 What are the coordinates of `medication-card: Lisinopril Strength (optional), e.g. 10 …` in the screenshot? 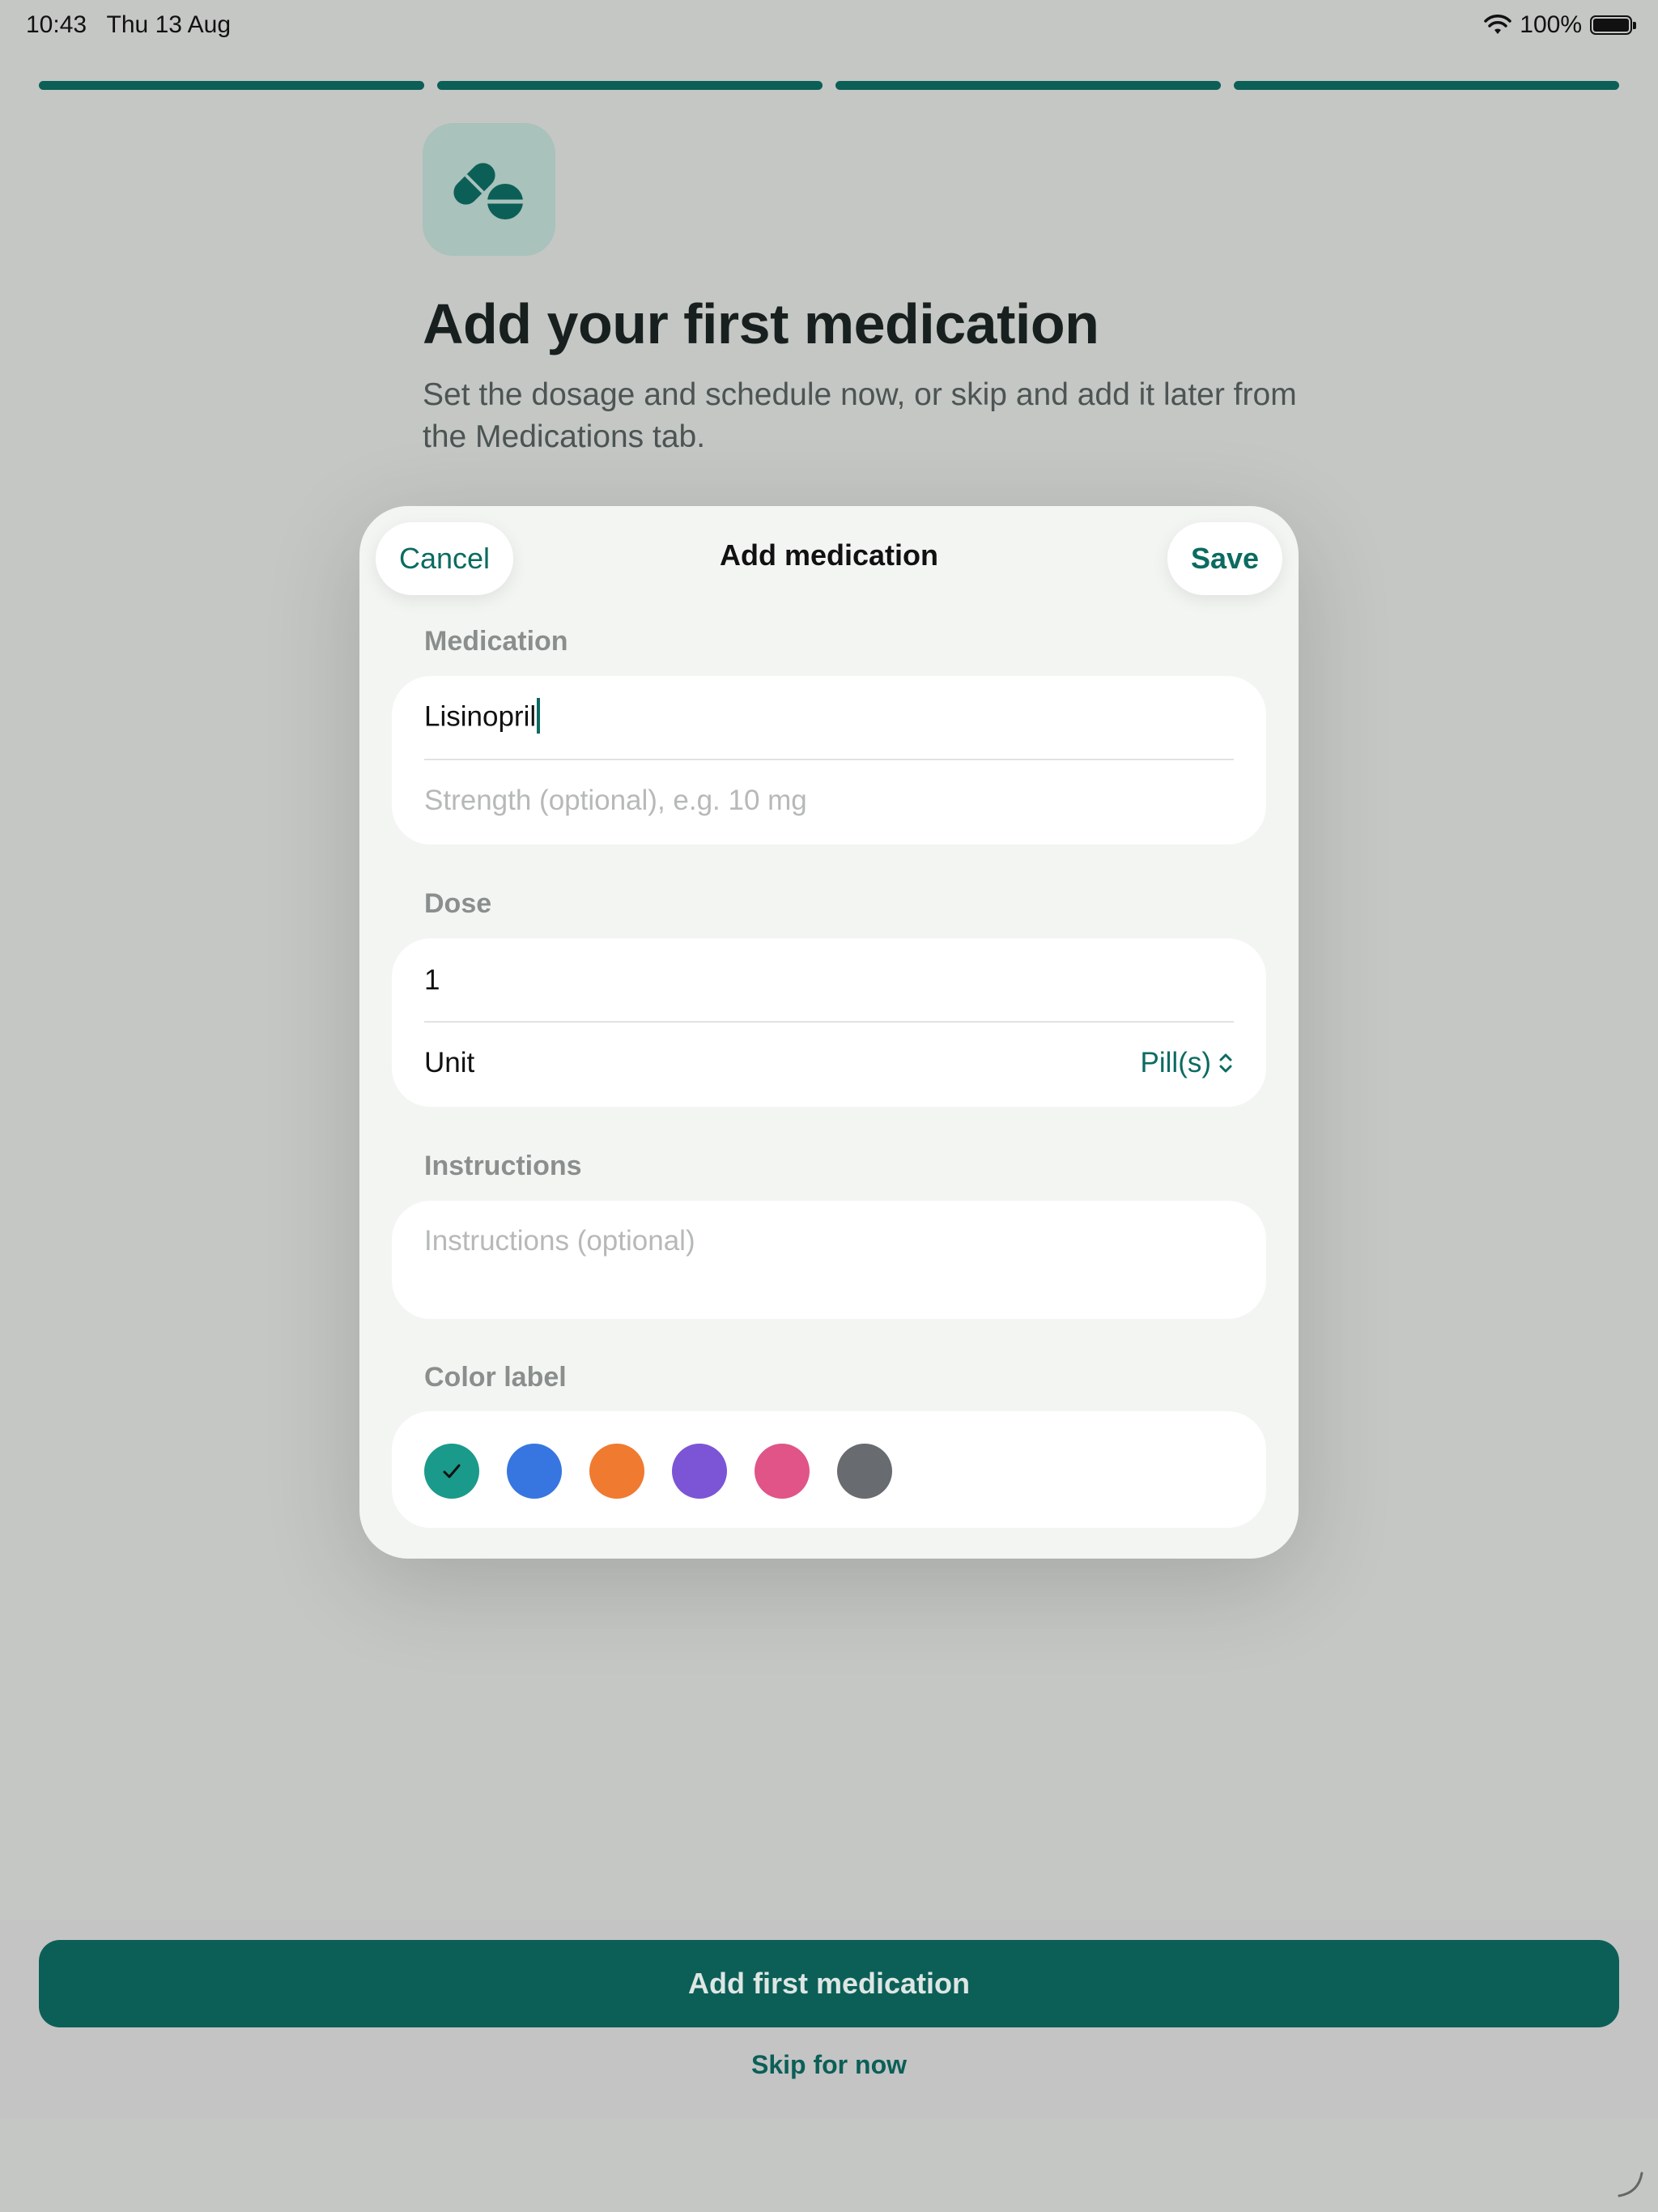 It's located at (829, 760).